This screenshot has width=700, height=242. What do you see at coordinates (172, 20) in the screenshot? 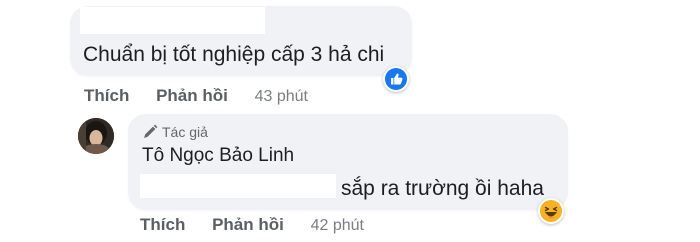
I see `redacted-name` at bounding box center [172, 20].